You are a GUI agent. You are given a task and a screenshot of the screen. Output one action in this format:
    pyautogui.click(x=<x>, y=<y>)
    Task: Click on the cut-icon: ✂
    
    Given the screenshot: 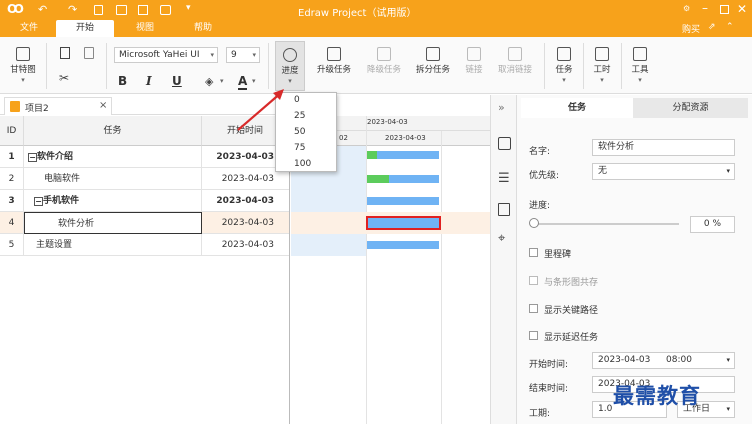 What is the action you would take?
    pyautogui.click(x=64, y=78)
    